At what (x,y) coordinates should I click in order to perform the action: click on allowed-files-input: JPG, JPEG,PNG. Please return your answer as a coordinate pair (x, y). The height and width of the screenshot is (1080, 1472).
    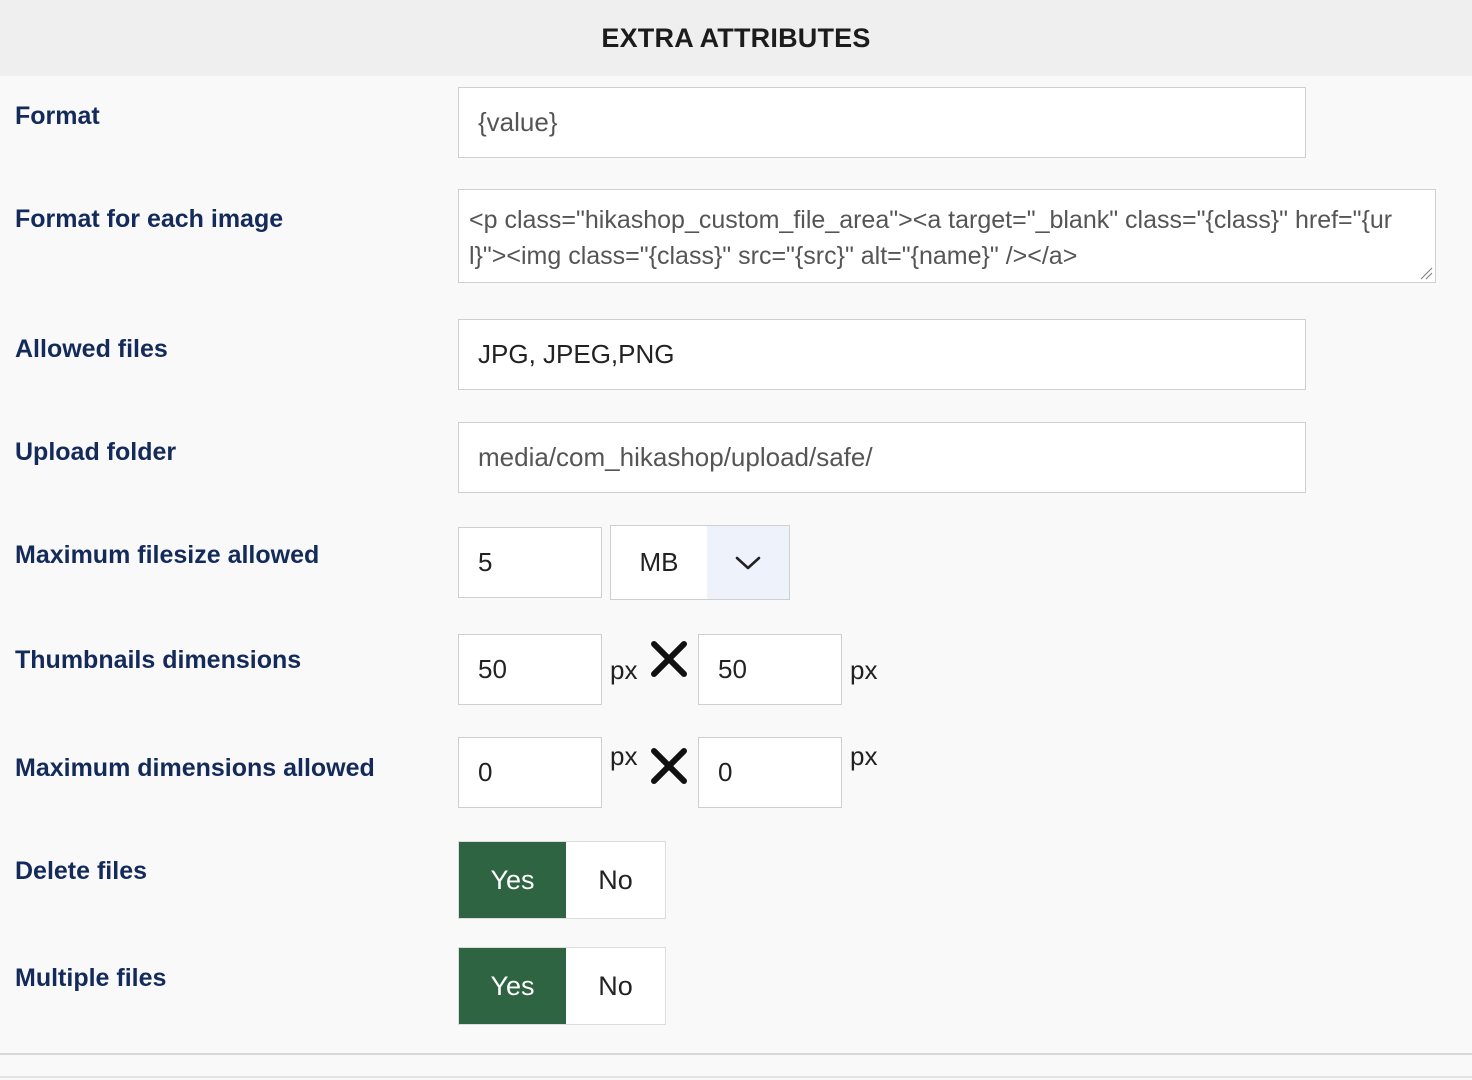
    Looking at the image, I should click on (882, 354).